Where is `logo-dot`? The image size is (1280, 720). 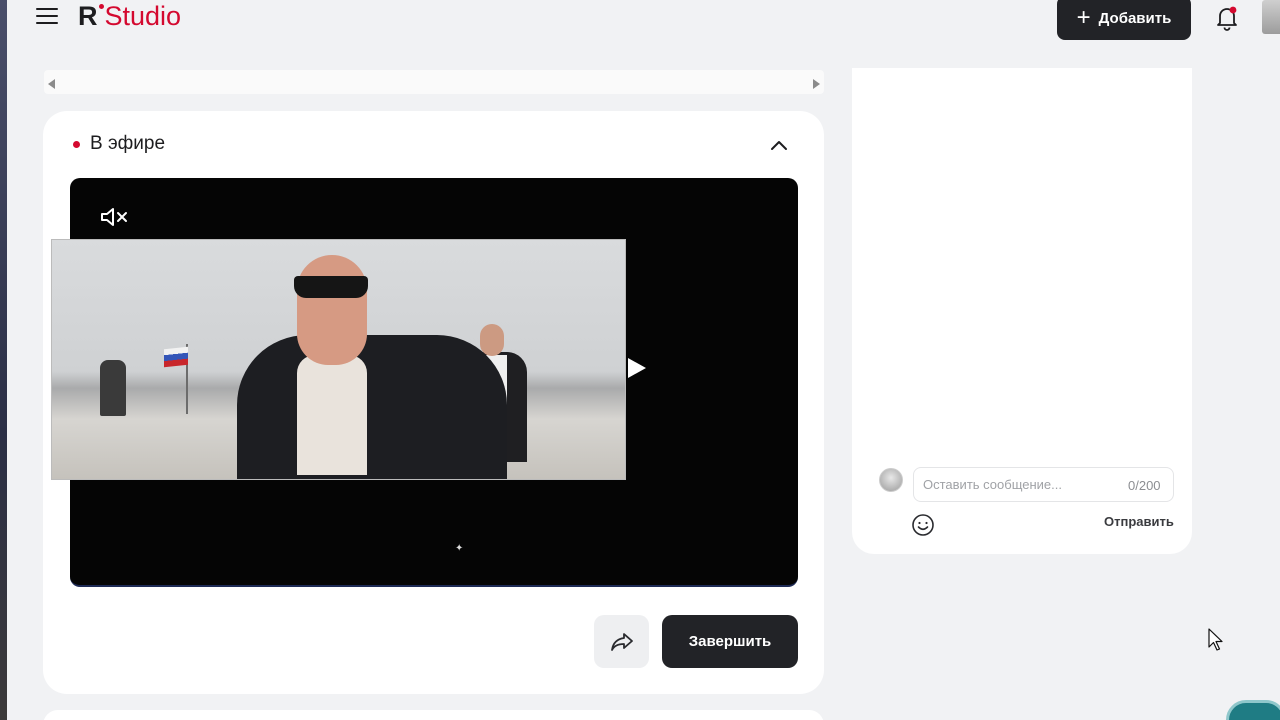 logo-dot is located at coordinates (101, 6).